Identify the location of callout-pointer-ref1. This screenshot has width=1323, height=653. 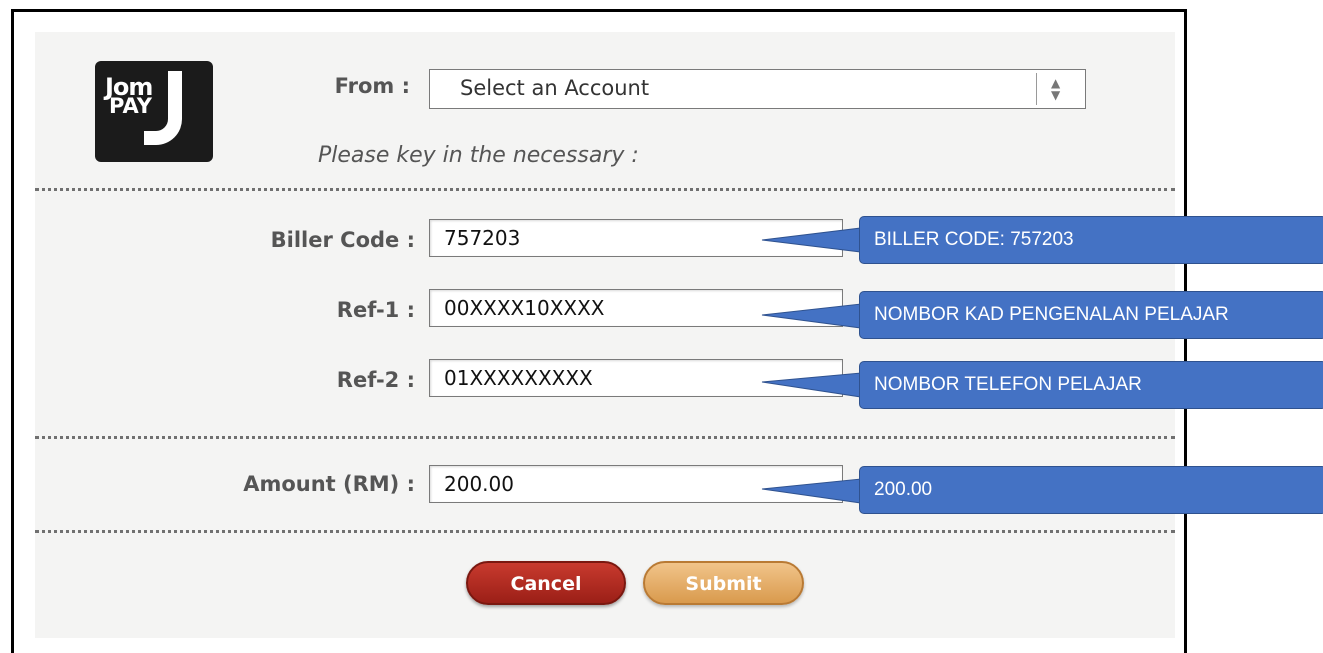
(811, 316).